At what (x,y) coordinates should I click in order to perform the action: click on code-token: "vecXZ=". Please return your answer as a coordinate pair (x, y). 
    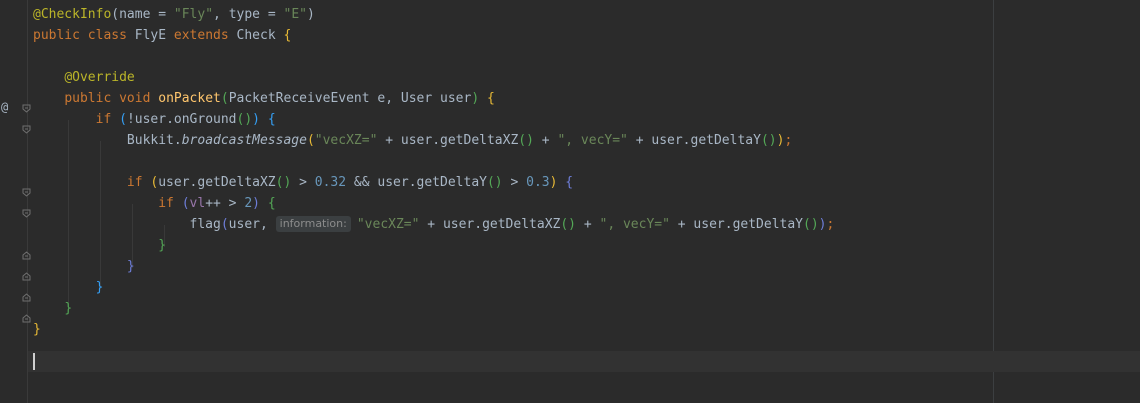
    Looking at the image, I should click on (388, 224).